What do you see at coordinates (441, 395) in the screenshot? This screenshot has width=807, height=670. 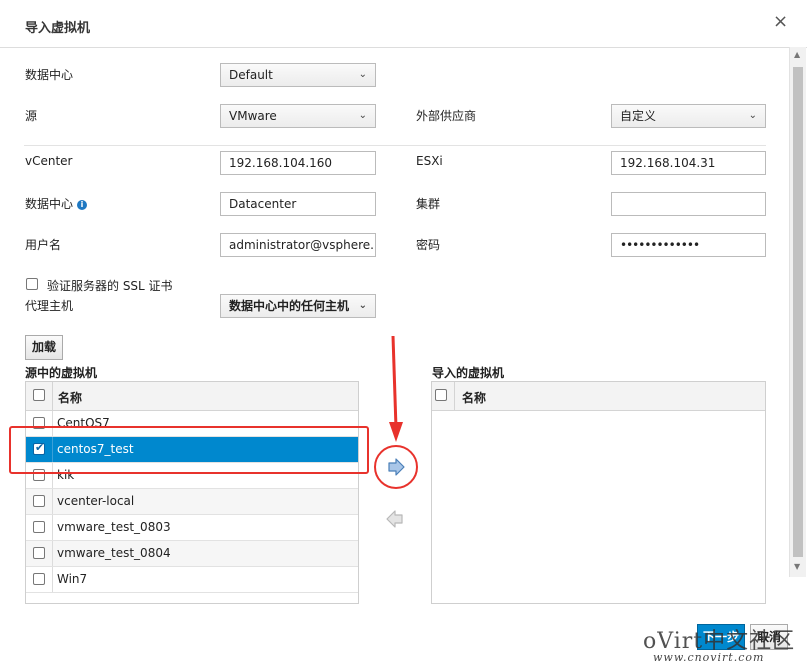 I see `imported-select-all-checkbox` at bounding box center [441, 395].